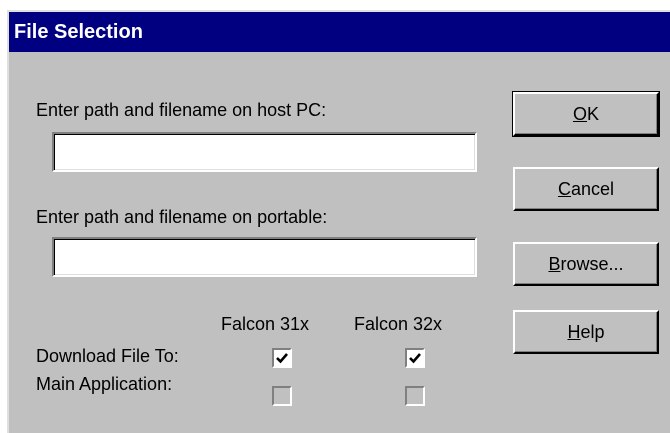 This screenshot has height=433, width=670. Describe the element at coordinates (282, 396) in the screenshot. I see `main-app-31x-checkbox` at that location.